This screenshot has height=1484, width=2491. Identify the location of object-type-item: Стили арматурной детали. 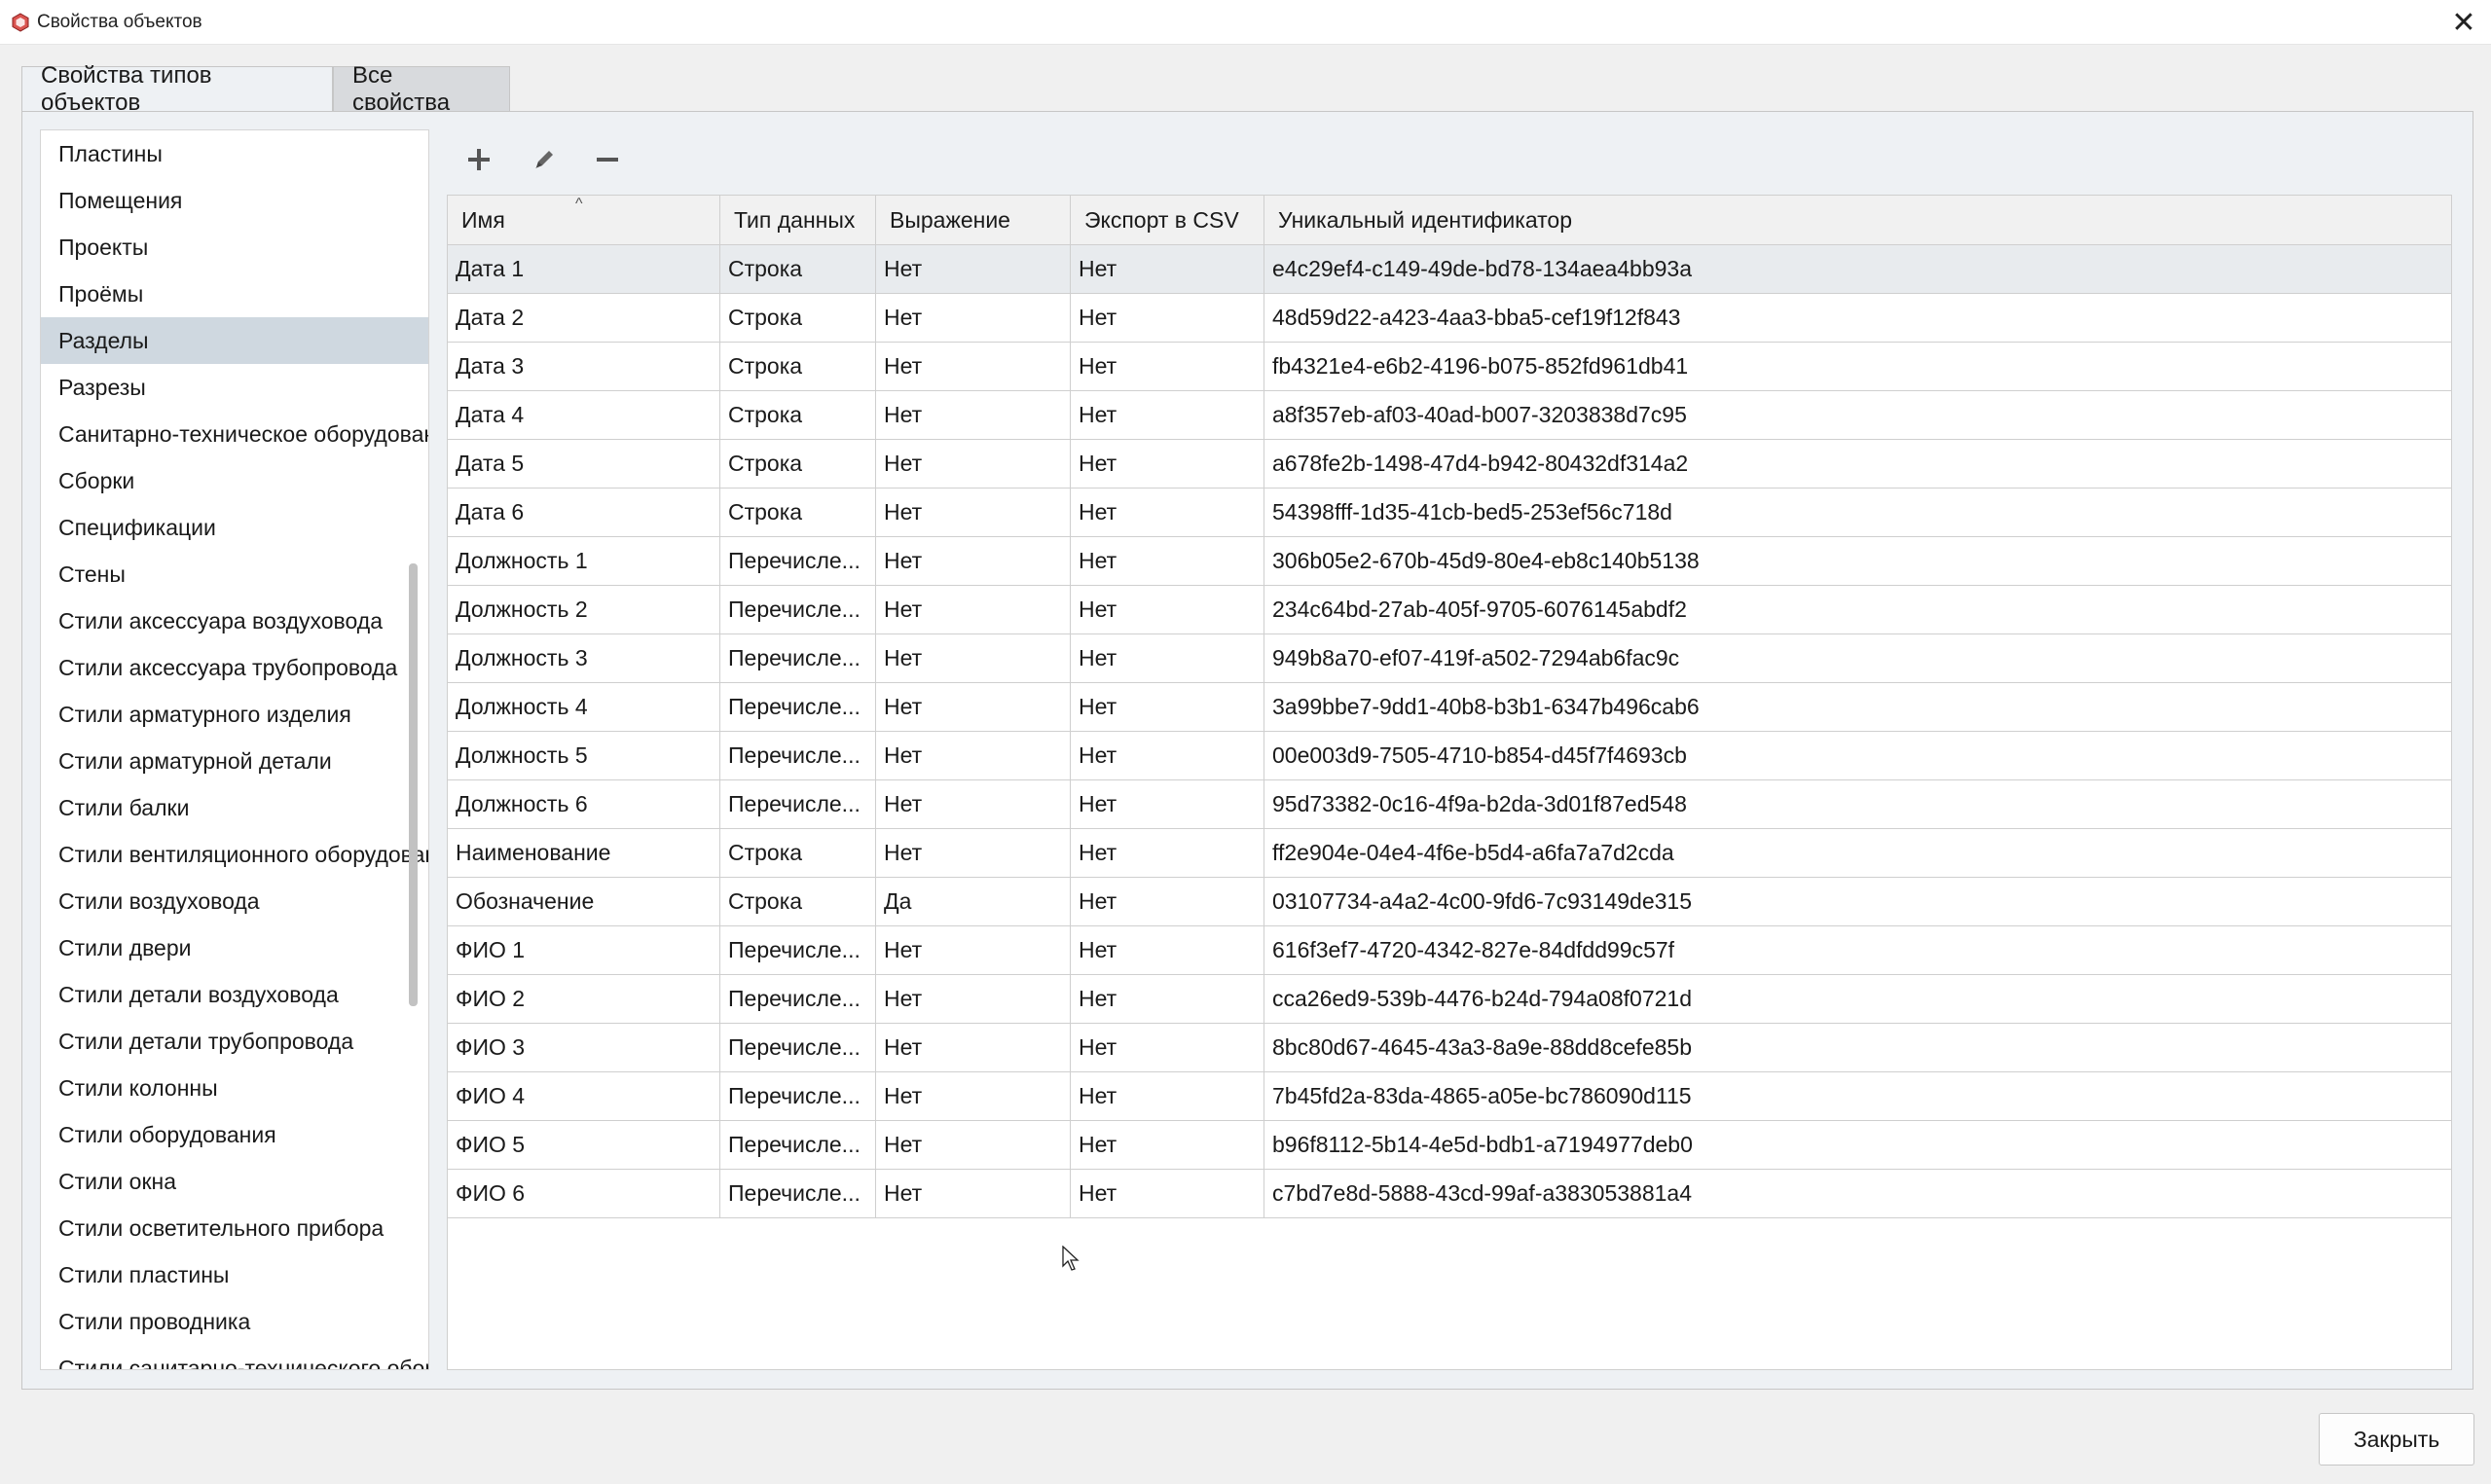
(234, 761).